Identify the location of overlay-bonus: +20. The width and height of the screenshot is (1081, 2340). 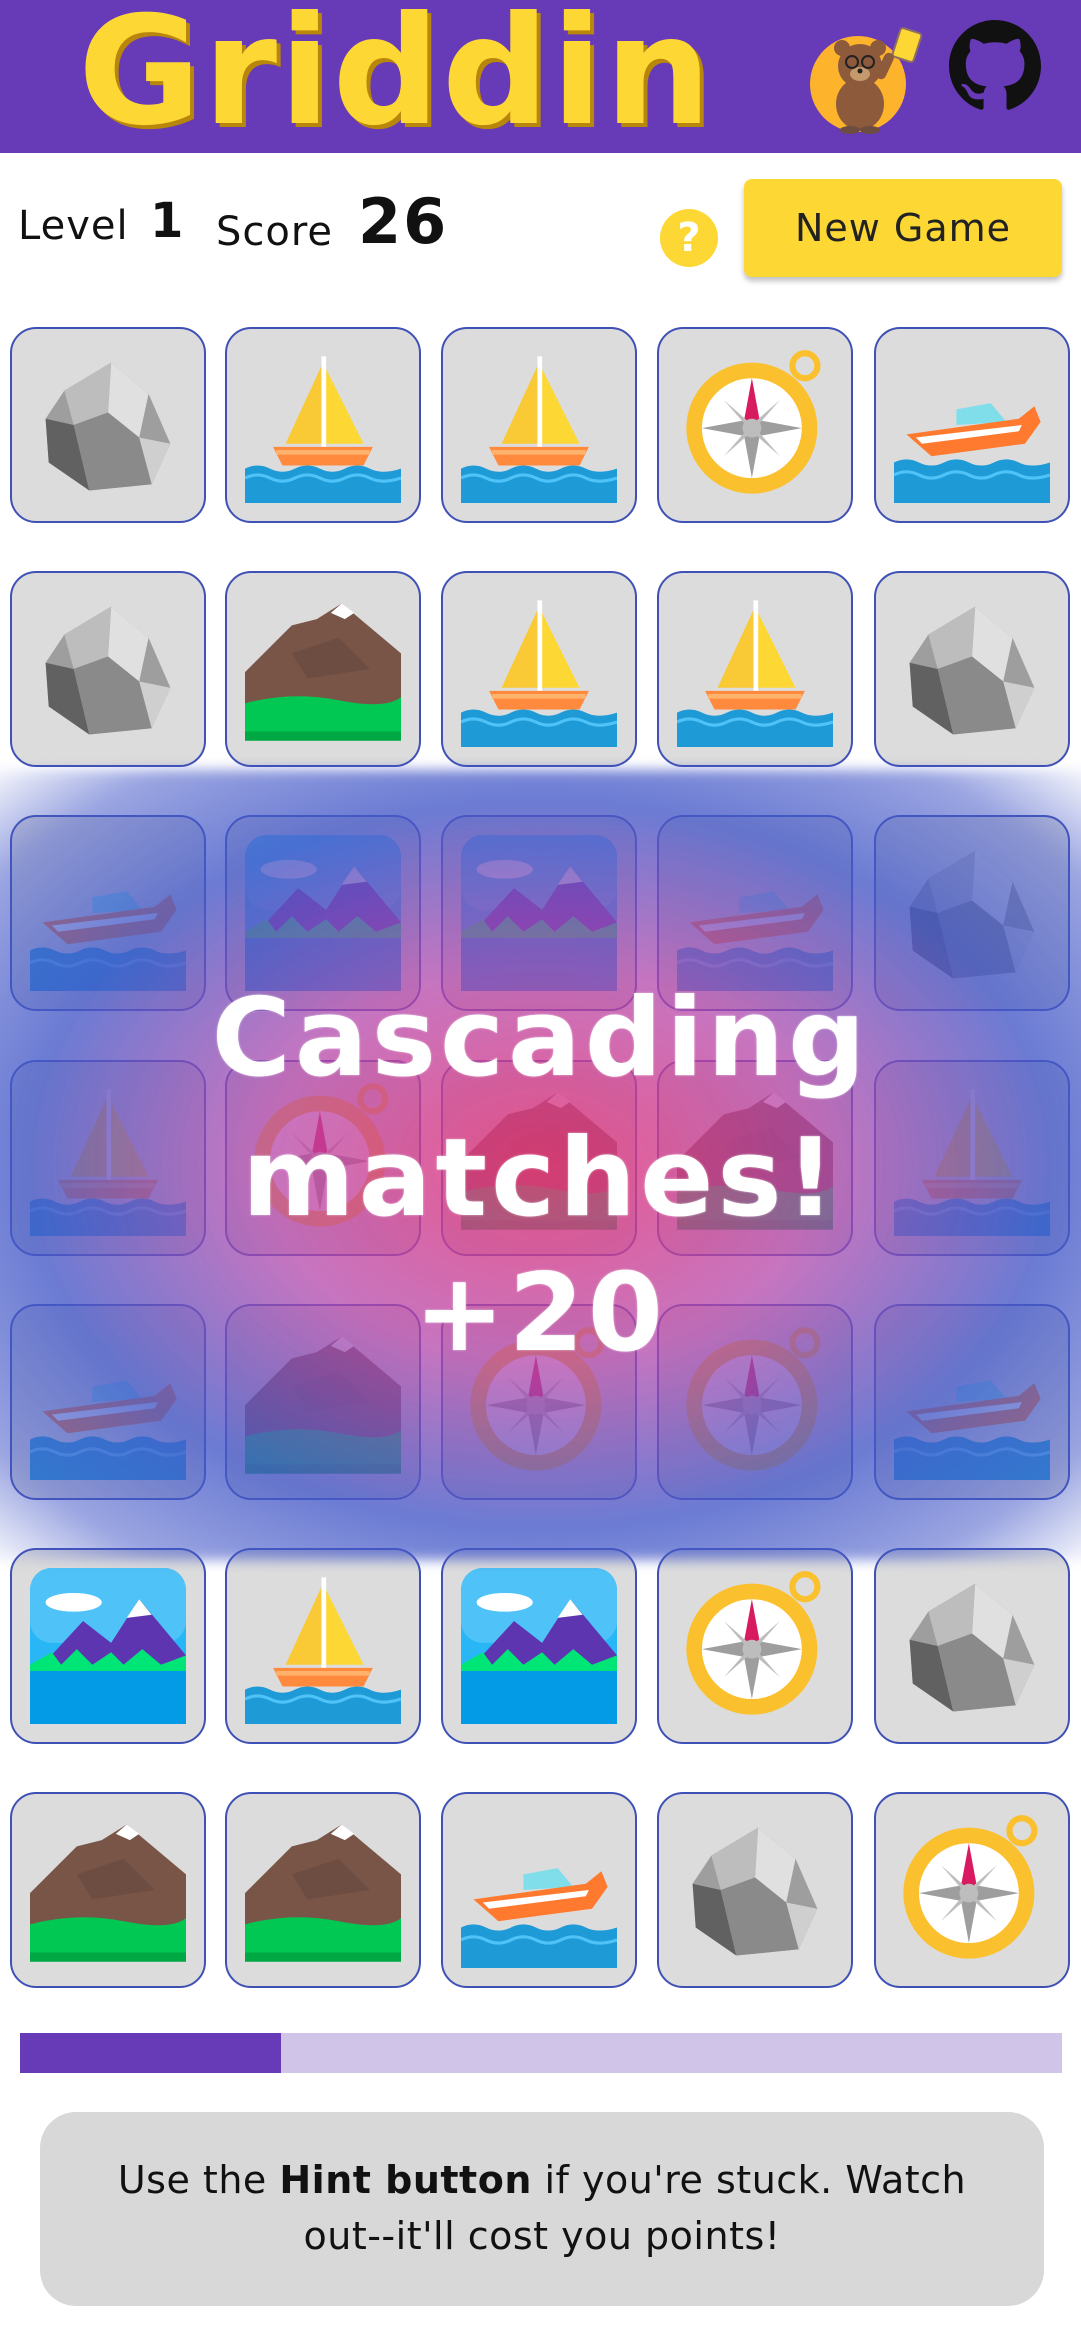
(540, 1313).